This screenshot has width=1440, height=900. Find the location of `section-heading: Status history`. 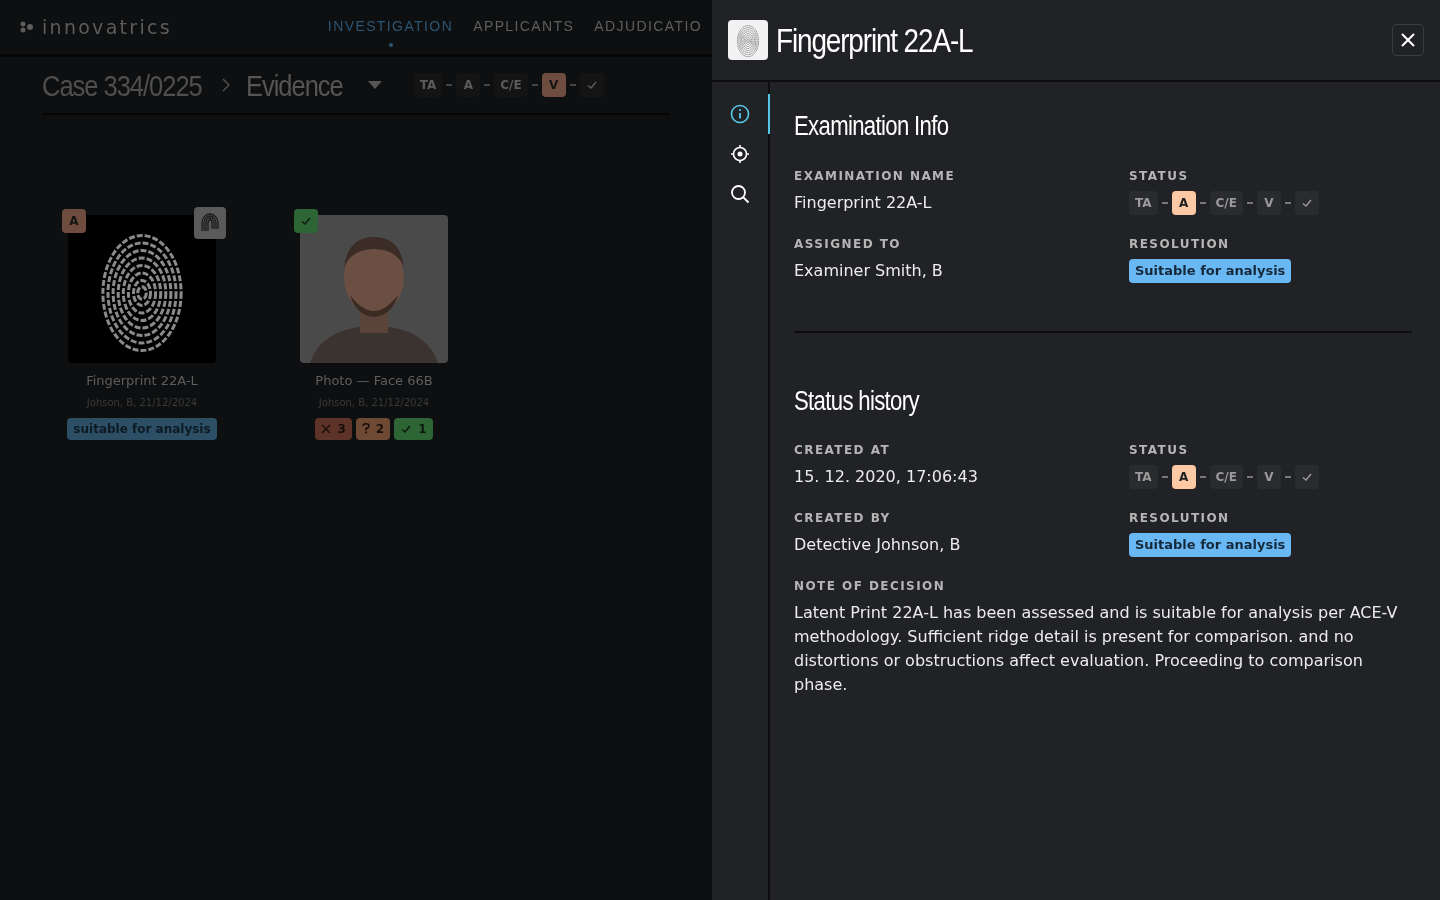

section-heading: Status history is located at coordinates (857, 401).